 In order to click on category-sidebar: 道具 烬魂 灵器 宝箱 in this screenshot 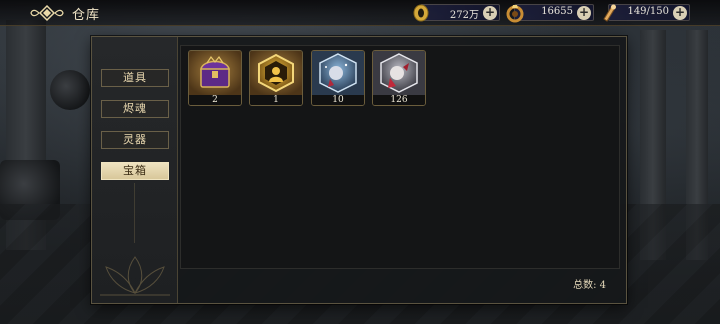, I will do `click(135, 170)`.